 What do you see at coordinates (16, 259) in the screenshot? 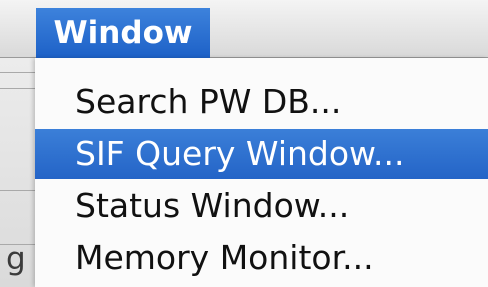
I see `background-partial-text: g` at bounding box center [16, 259].